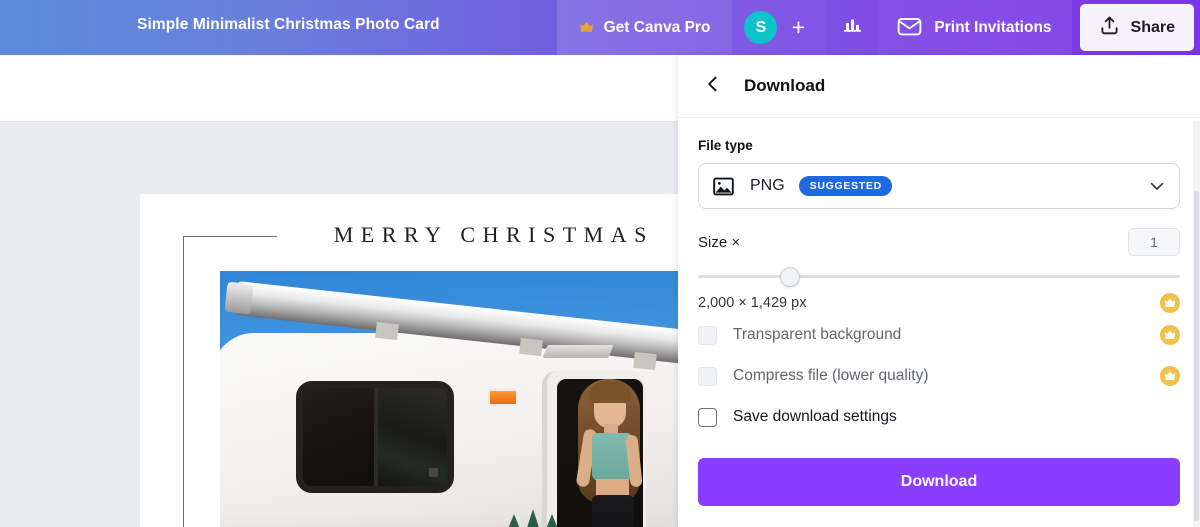 The width and height of the screenshot is (1200, 527). I want to click on image-icon, so click(724, 186).